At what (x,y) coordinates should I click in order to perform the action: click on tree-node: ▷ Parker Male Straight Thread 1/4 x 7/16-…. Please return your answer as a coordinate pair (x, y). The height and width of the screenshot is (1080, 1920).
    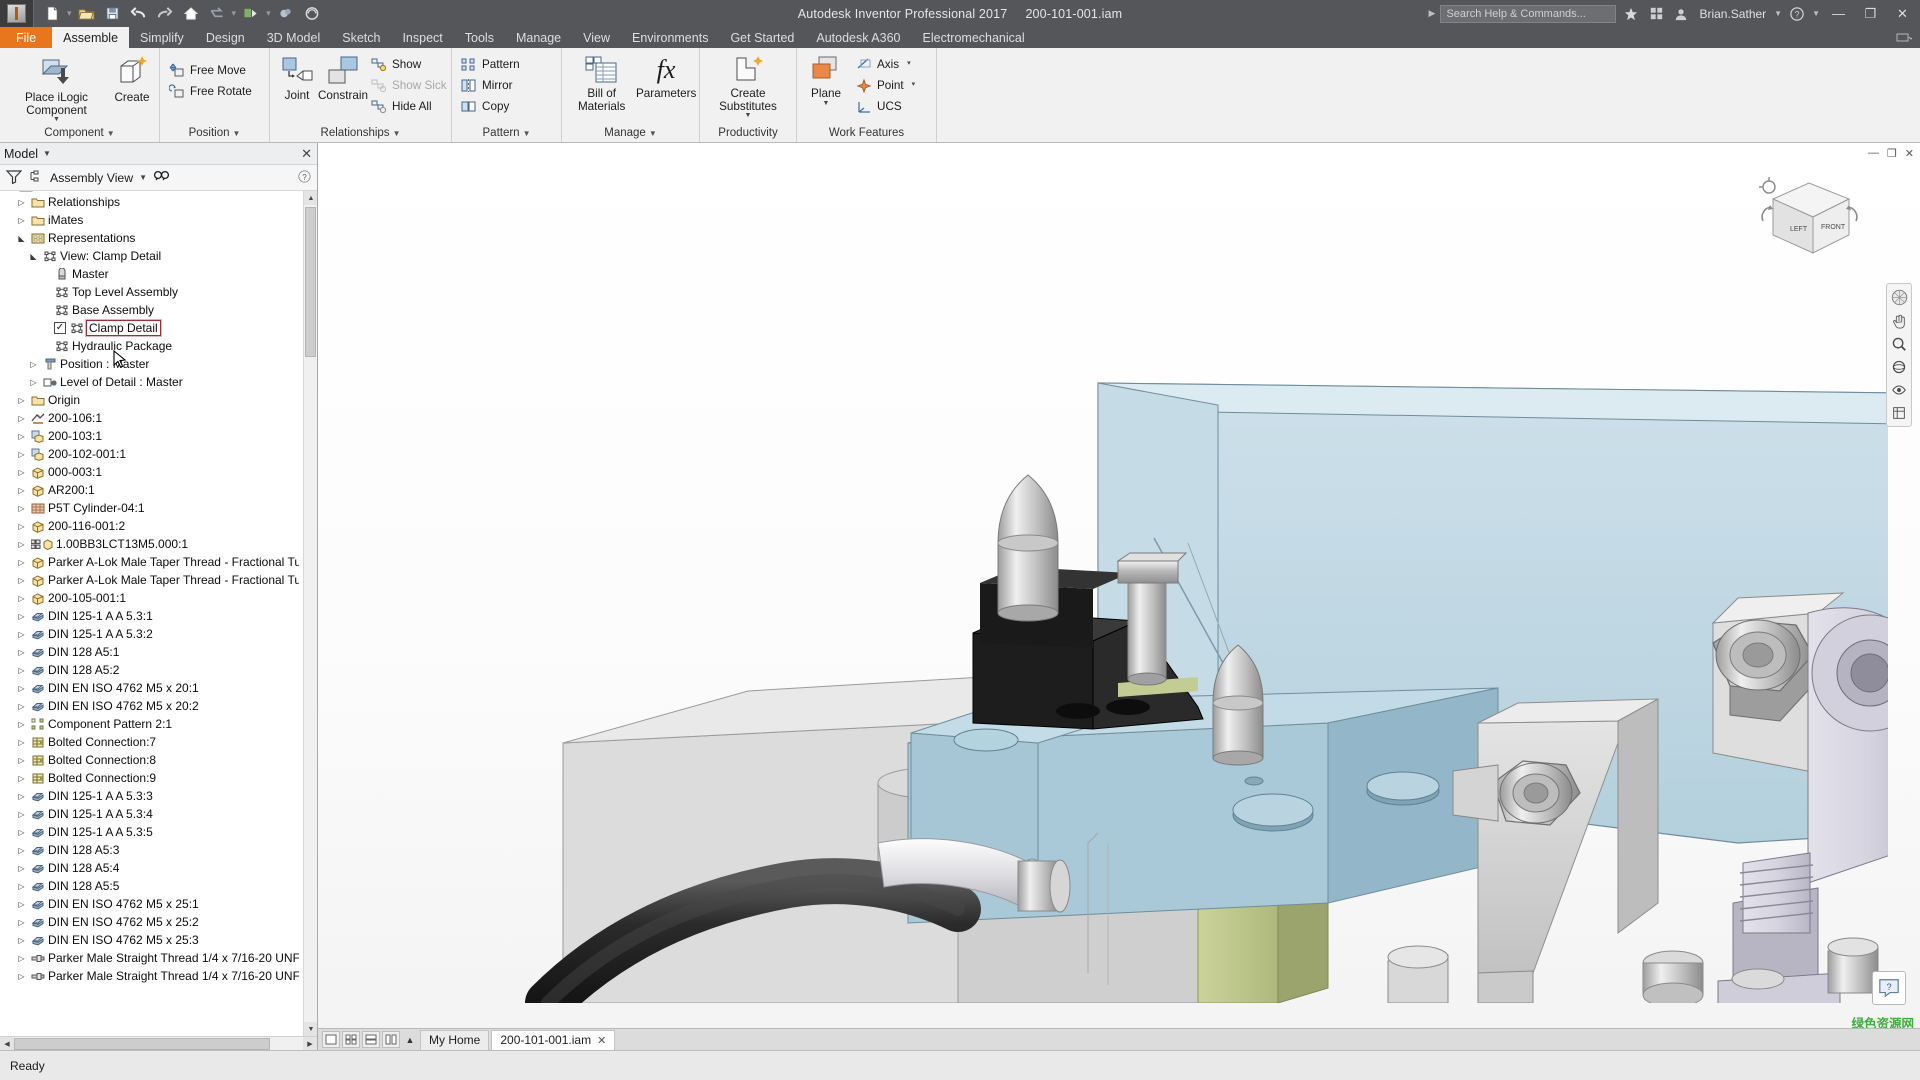
    Looking at the image, I should click on (151, 958).